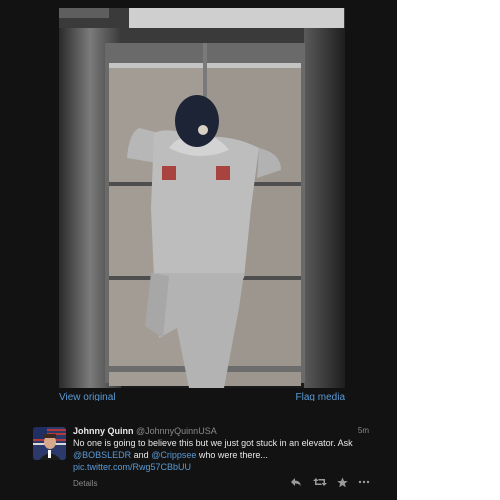  Describe the element at coordinates (176, 431) in the screenshot. I see `user-handle: @JohnnyQuinnUSA` at that location.